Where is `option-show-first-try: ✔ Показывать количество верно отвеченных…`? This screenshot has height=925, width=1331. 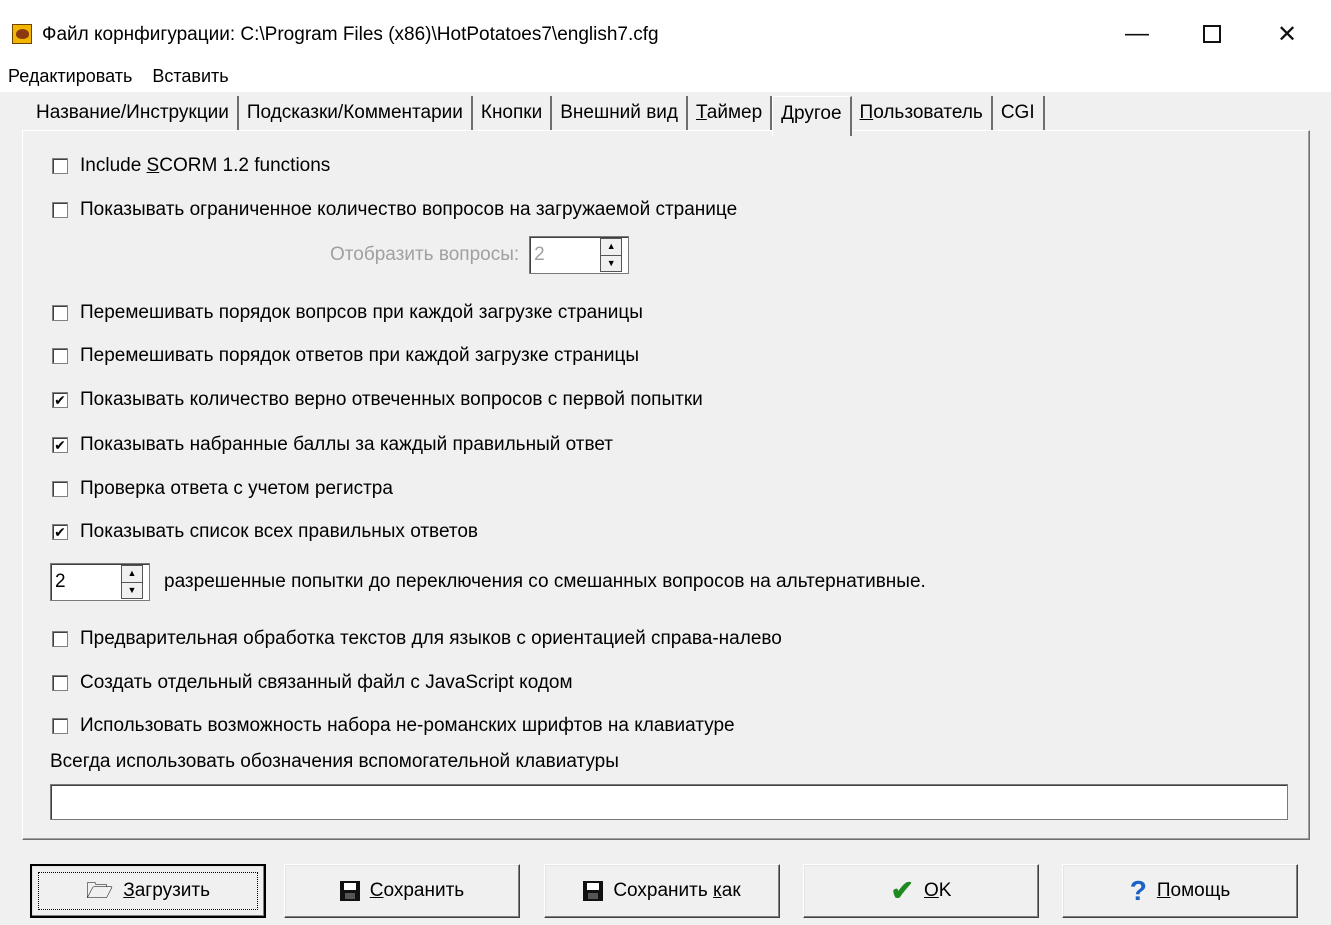 option-show-first-try: ✔ Показывать количество верно отвеченных… is located at coordinates (377, 400).